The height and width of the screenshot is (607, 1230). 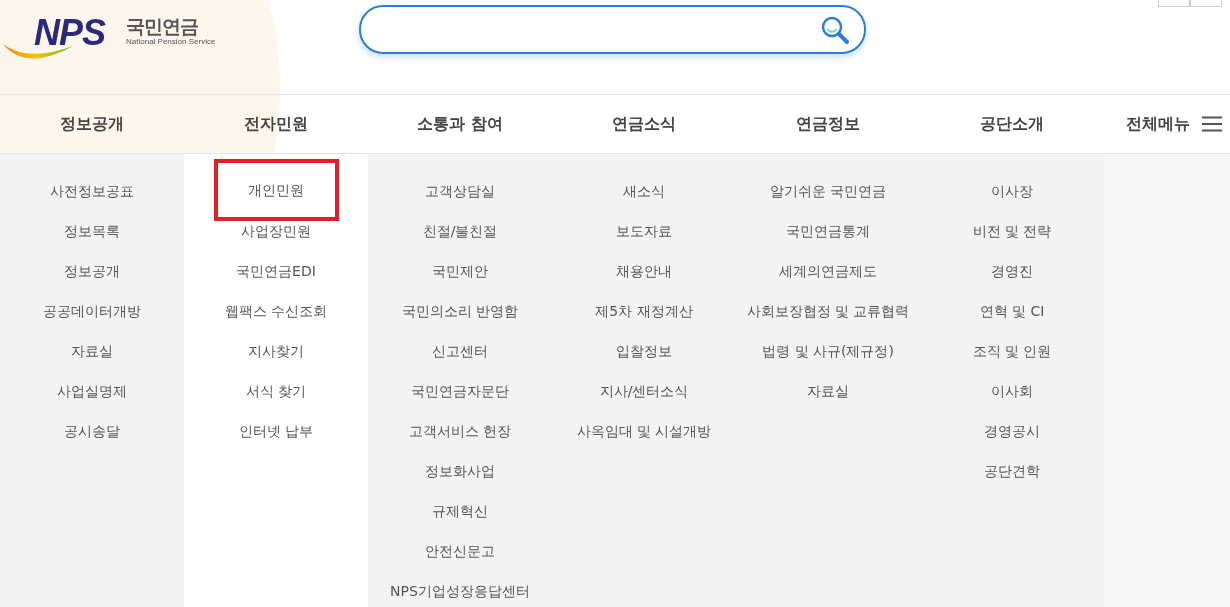 I want to click on submenu-link: 사옥임대 및 시설개방, so click(x=644, y=431).